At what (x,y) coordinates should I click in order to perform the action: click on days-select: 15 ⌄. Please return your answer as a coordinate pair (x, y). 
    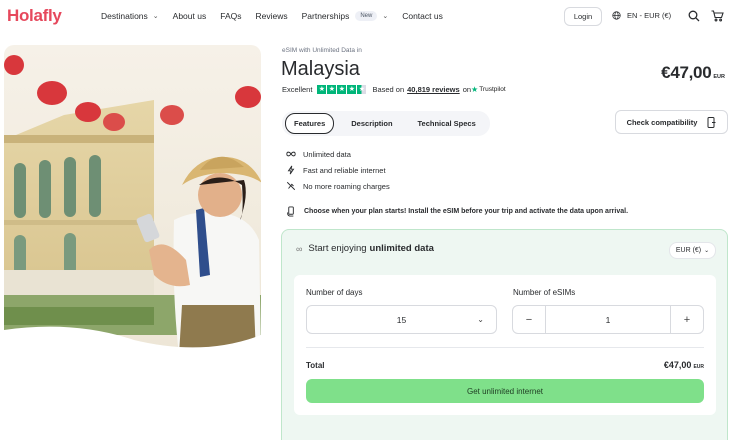
    Looking at the image, I should click on (401, 319).